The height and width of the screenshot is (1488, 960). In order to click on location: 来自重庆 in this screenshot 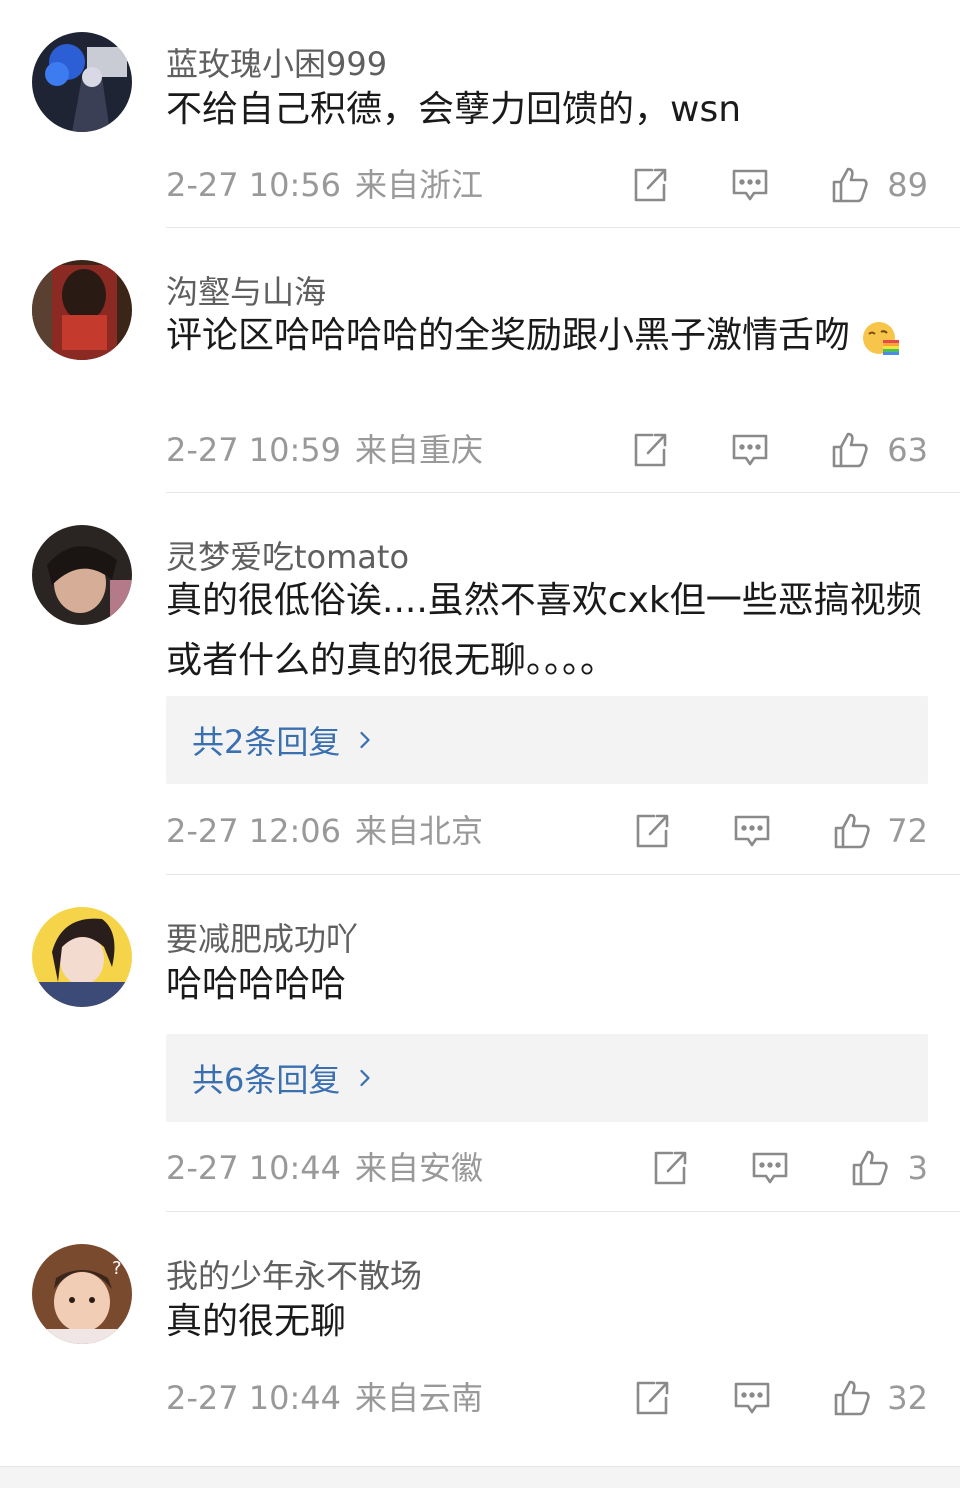, I will do `click(419, 450)`.